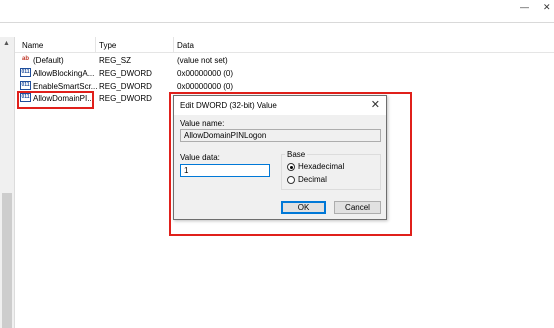 The image size is (554, 328). What do you see at coordinates (200, 157) in the screenshot?
I see `value-data-label: Value data:` at bounding box center [200, 157].